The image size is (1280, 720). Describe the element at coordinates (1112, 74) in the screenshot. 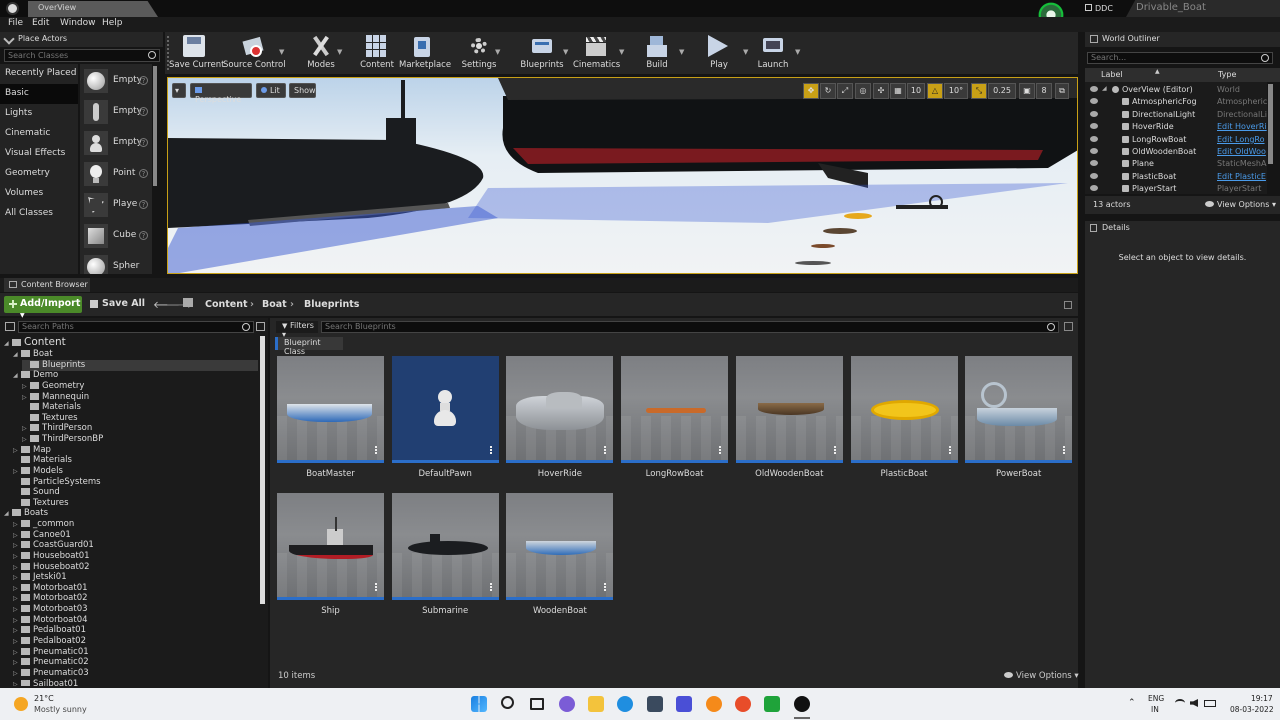

I see `column-label: Label` at that location.